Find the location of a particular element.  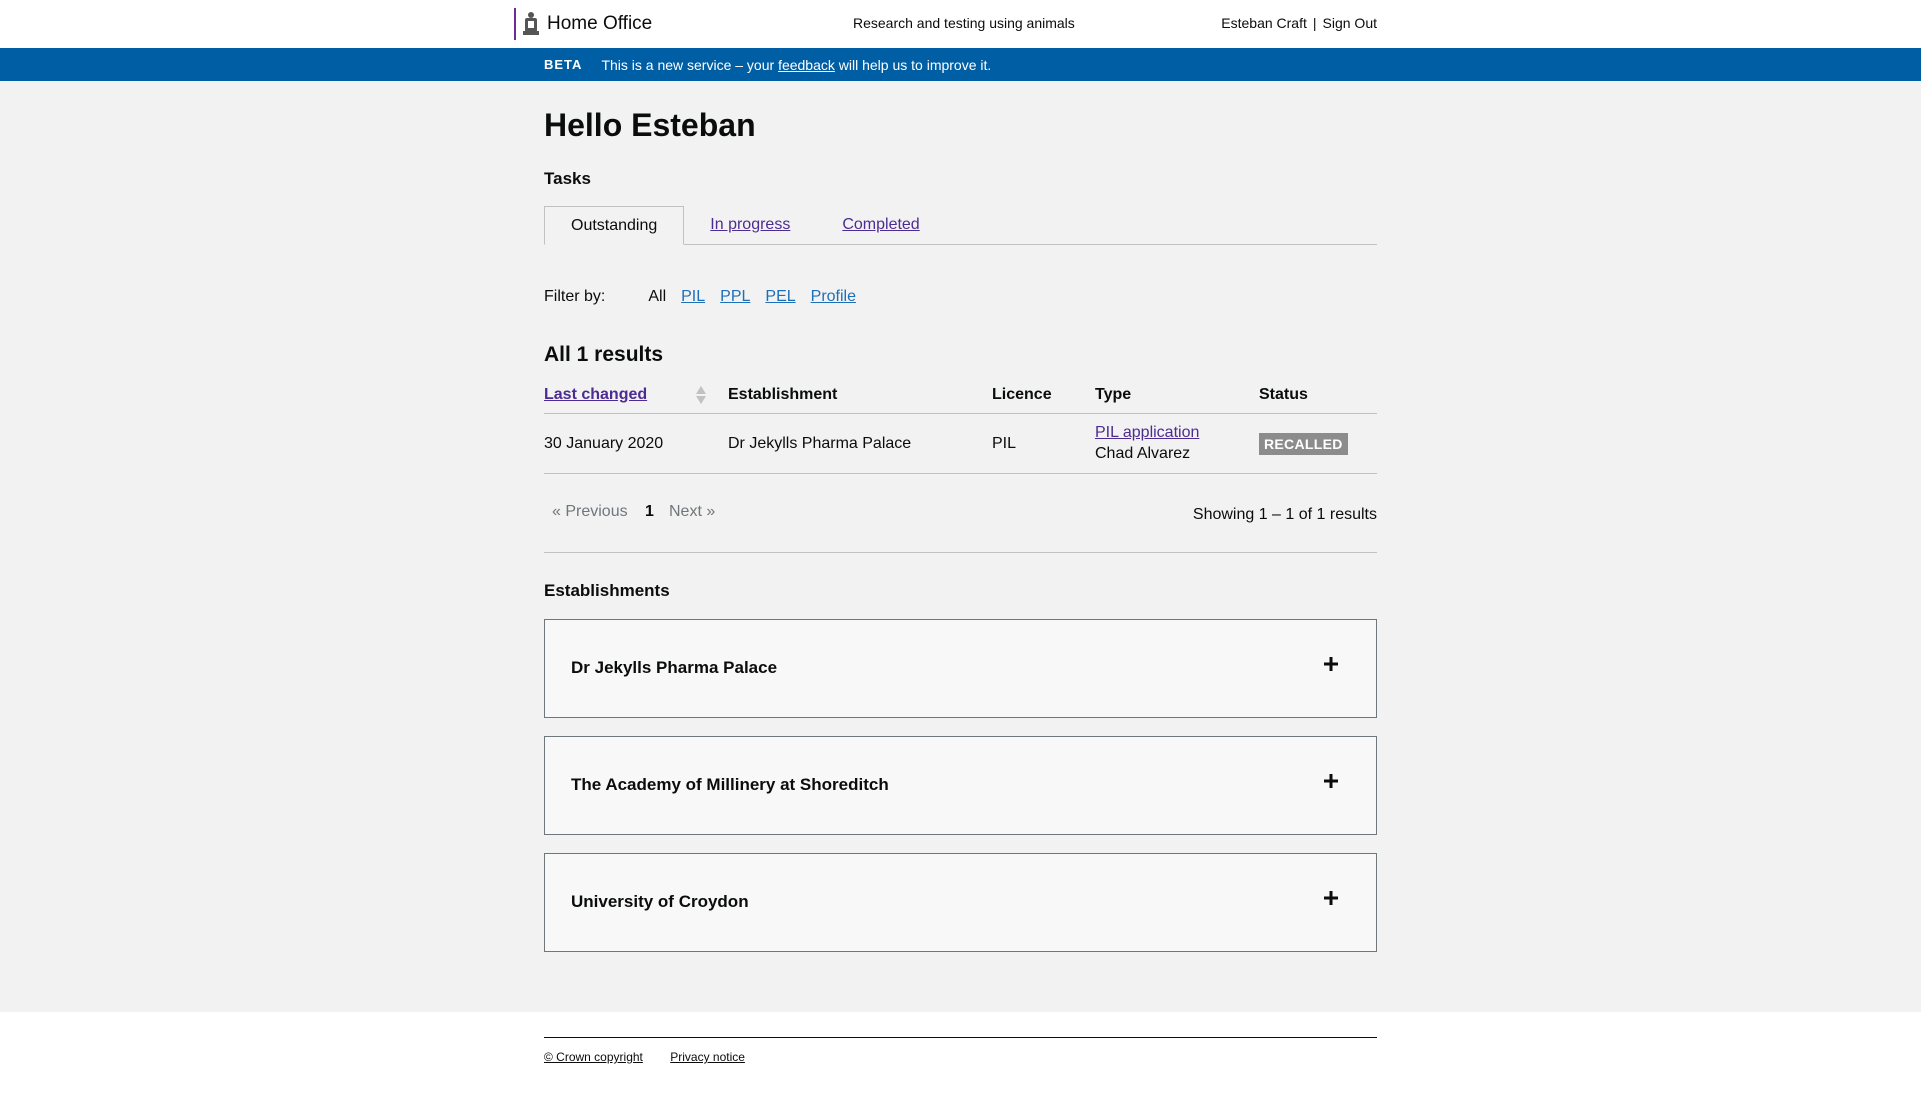

filter-bar: Filter by: All PIL PPL PEL Profile is located at coordinates (960, 297).